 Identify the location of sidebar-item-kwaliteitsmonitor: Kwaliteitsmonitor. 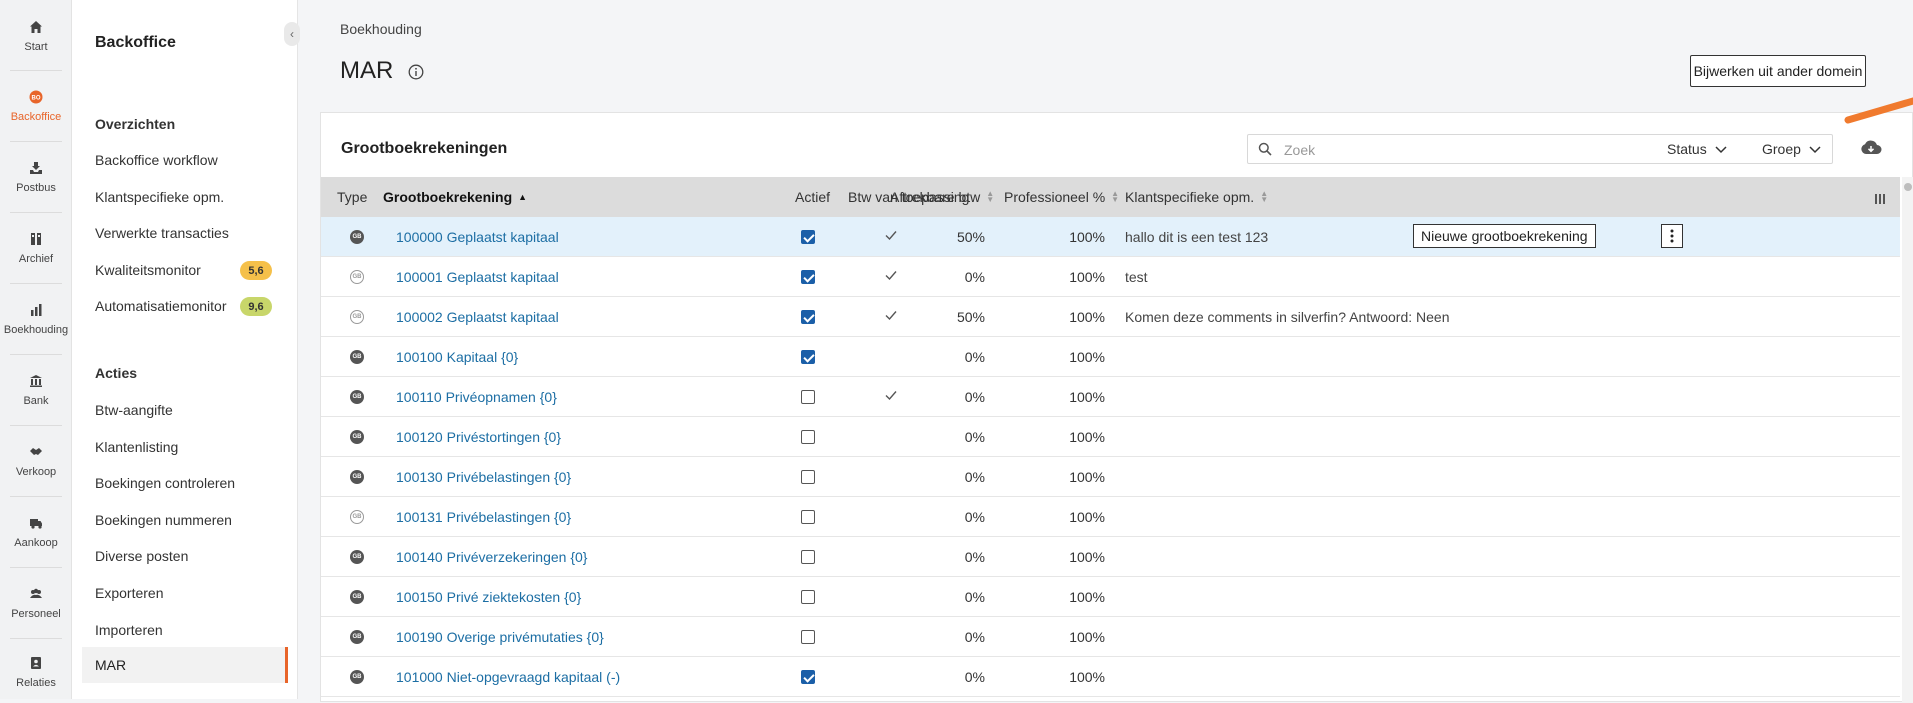
(148, 270).